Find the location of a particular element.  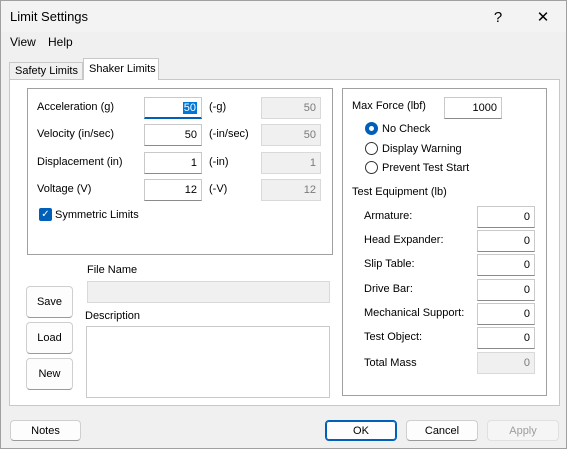

test-object-input: 0 is located at coordinates (506, 338).